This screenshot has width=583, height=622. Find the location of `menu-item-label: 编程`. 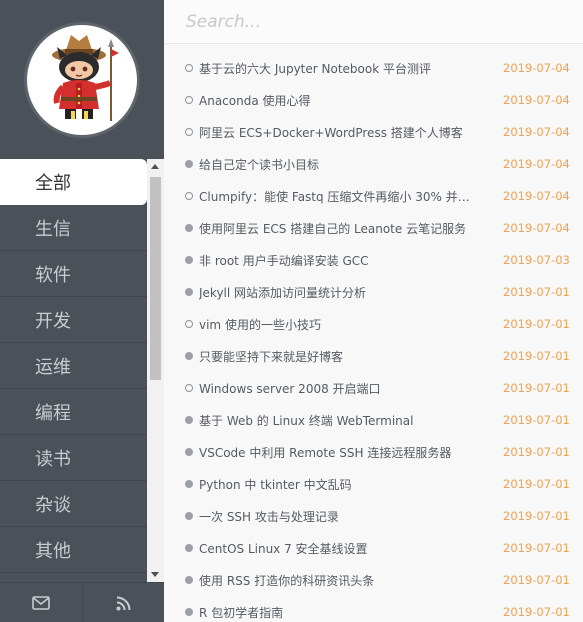

menu-item-label: 编程 is located at coordinates (53, 413).